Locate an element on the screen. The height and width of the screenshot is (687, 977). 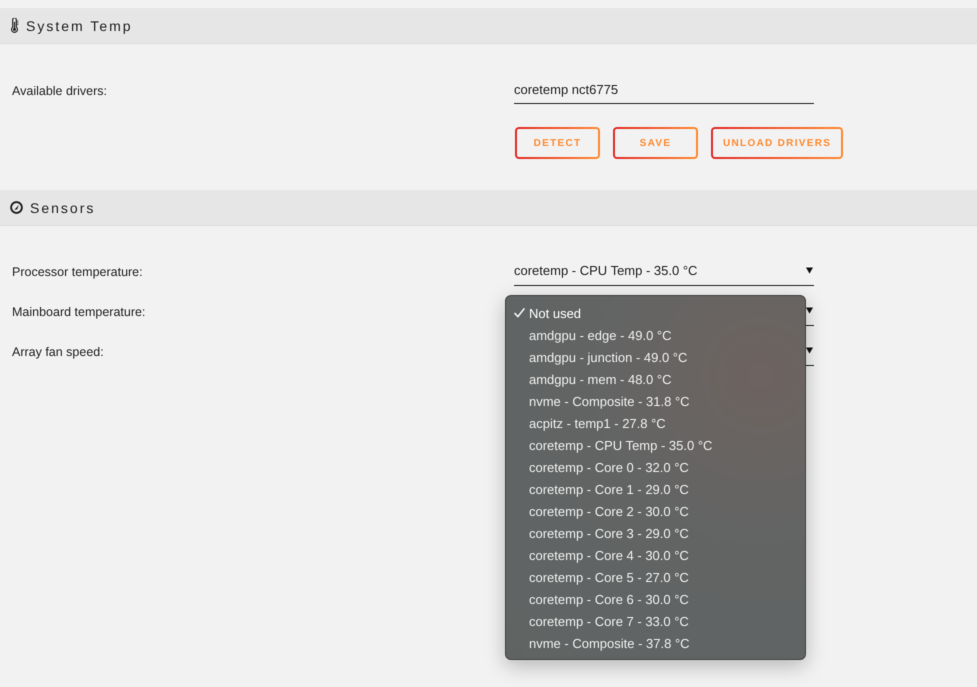
section-title: Sensors is located at coordinates (63, 208).